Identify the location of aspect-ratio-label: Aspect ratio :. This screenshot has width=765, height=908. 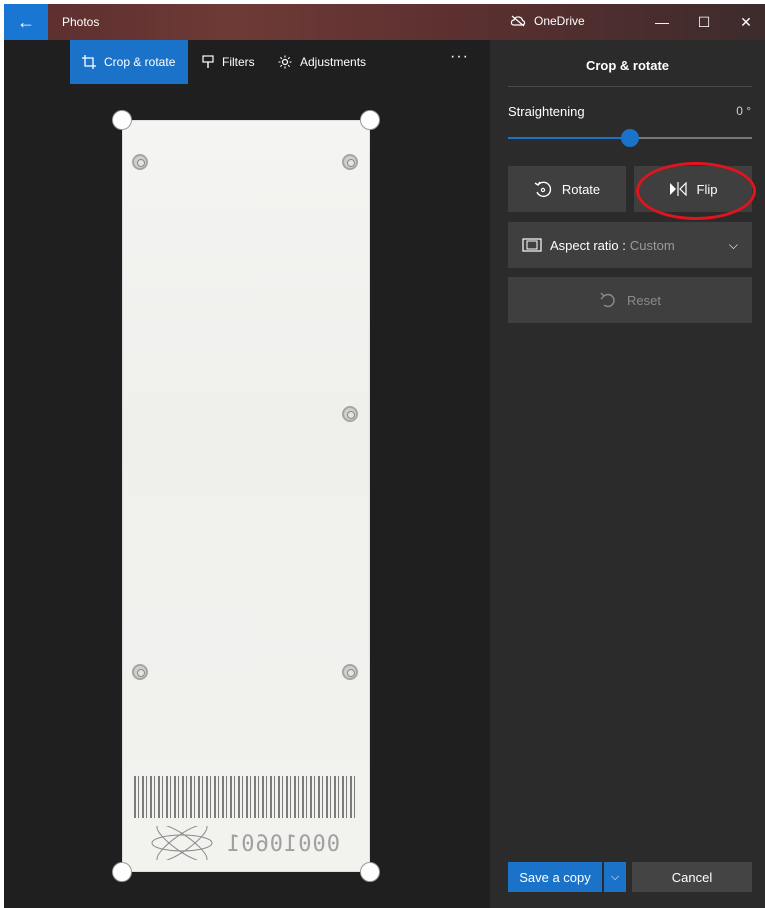
(588, 245).